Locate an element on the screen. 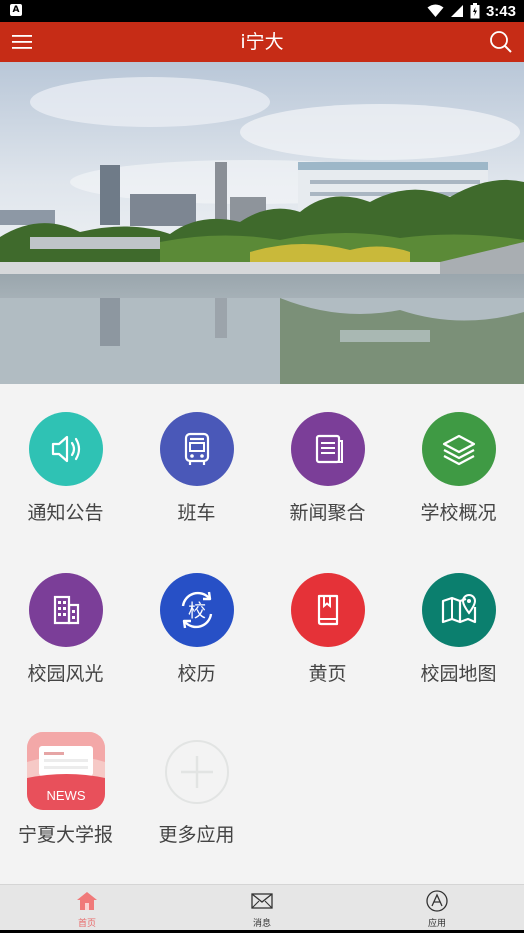 The image size is (524, 933). signal-icon is located at coordinates (456, 11).